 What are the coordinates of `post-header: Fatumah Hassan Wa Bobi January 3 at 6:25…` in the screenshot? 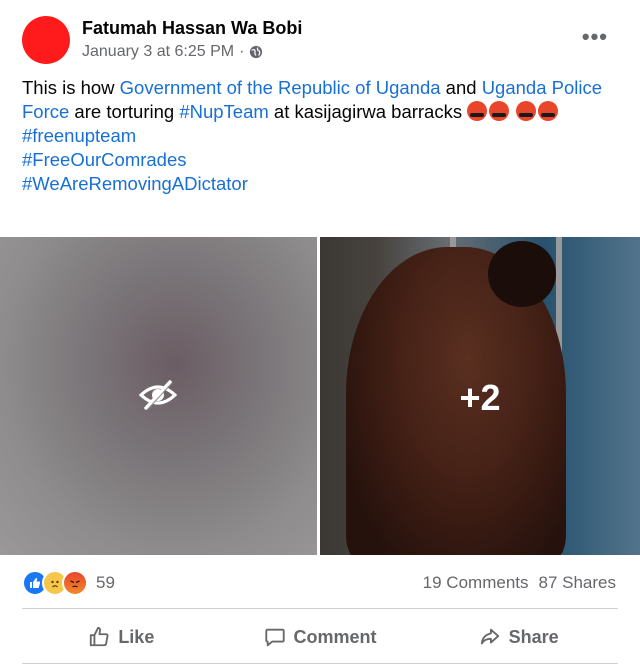 It's located at (331, 42).